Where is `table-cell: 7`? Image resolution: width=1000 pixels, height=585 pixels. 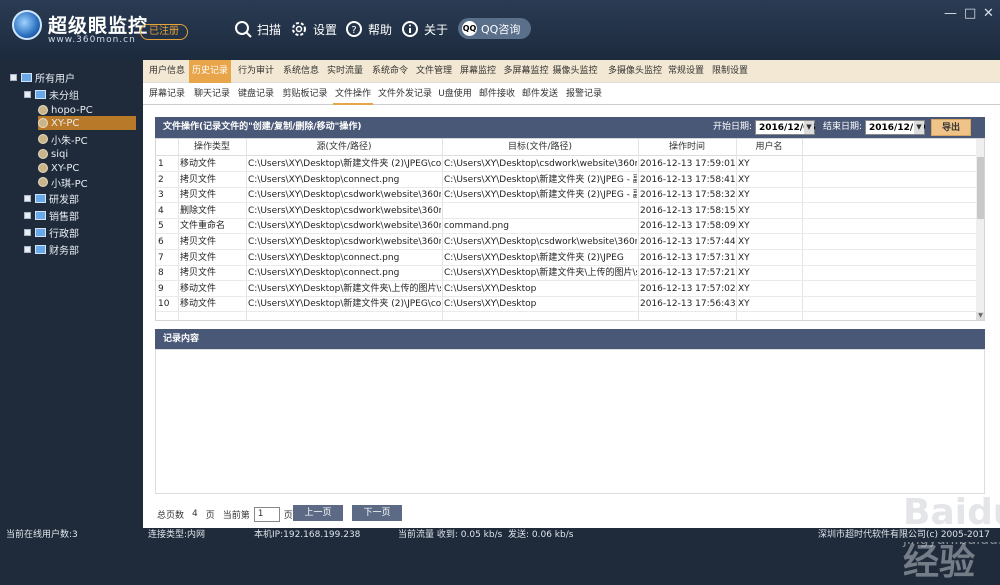
table-cell: 7 is located at coordinates (161, 257).